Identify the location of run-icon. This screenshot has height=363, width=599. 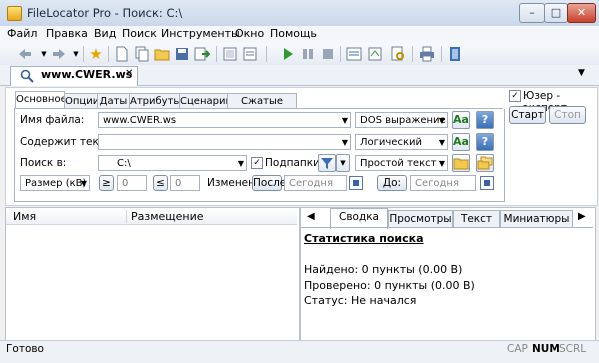
(288, 54).